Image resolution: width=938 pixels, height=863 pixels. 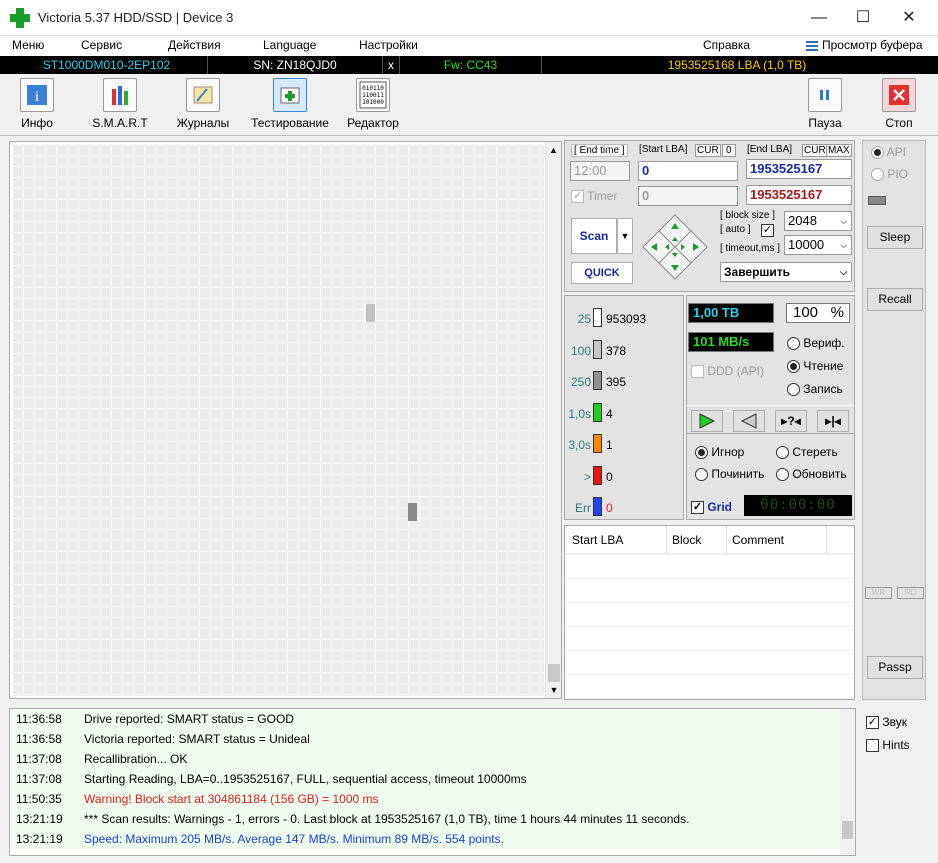 I want to click on recall-button: Recall, so click(x=895, y=299).